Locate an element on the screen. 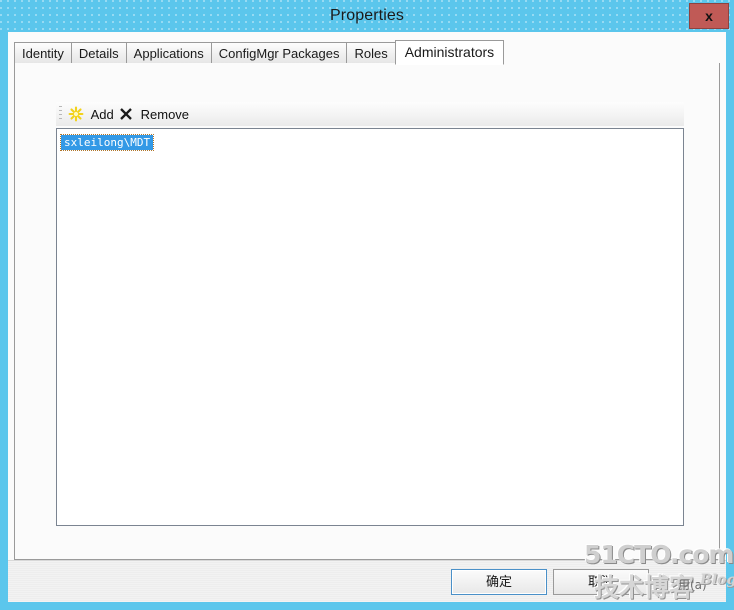 Image resolution: width=734 pixels, height=610 pixels. cancel-button: 取消 is located at coordinates (601, 582).